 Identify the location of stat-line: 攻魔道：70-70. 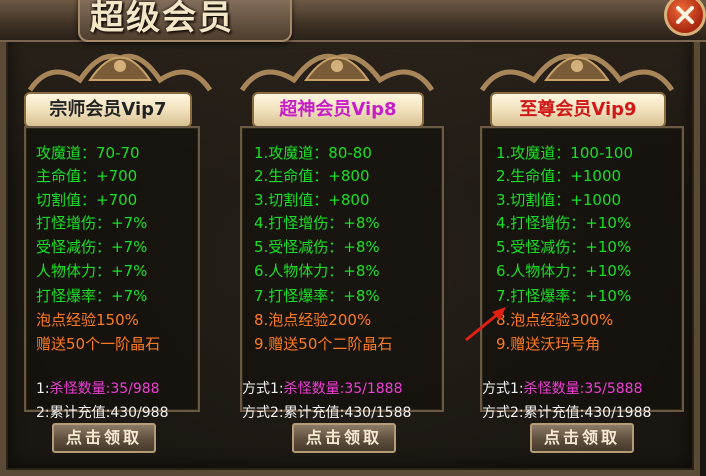
(88, 153).